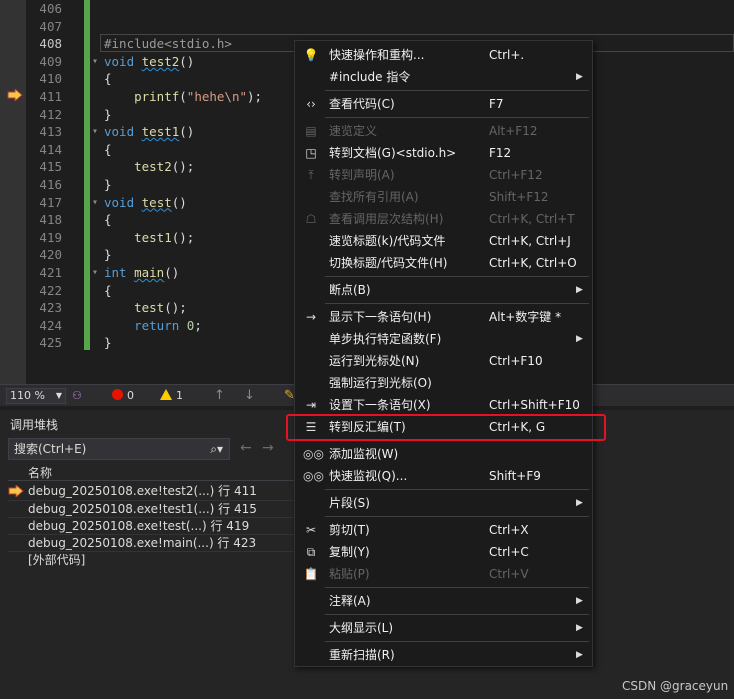  Describe the element at coordinates (216, 449) in the screenshot. I see `search-icon: ⌕▾` at that location.